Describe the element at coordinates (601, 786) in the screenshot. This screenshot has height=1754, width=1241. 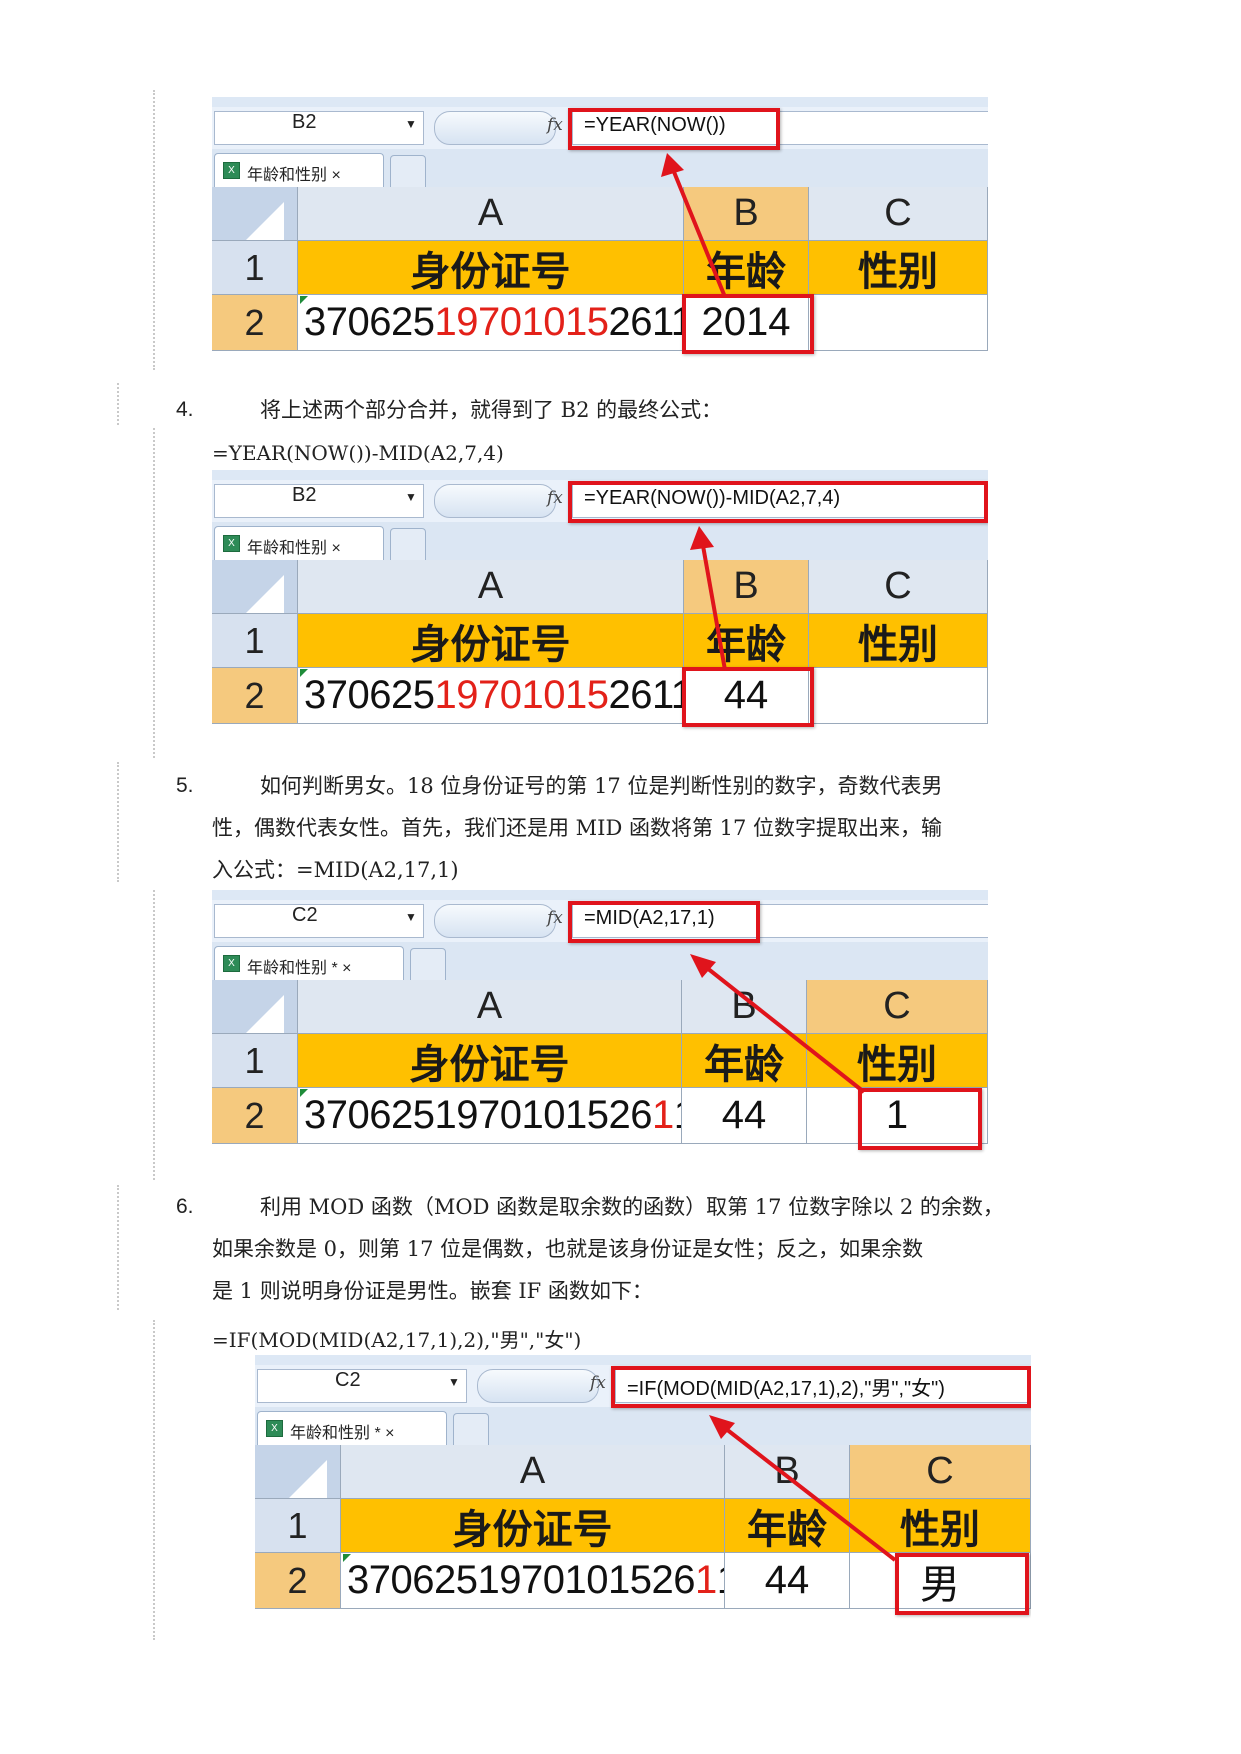
I see `step-text: 如何判断男女。18 位身份证号的第 17 位是判断性别的数字，奇数代表男` at that location.